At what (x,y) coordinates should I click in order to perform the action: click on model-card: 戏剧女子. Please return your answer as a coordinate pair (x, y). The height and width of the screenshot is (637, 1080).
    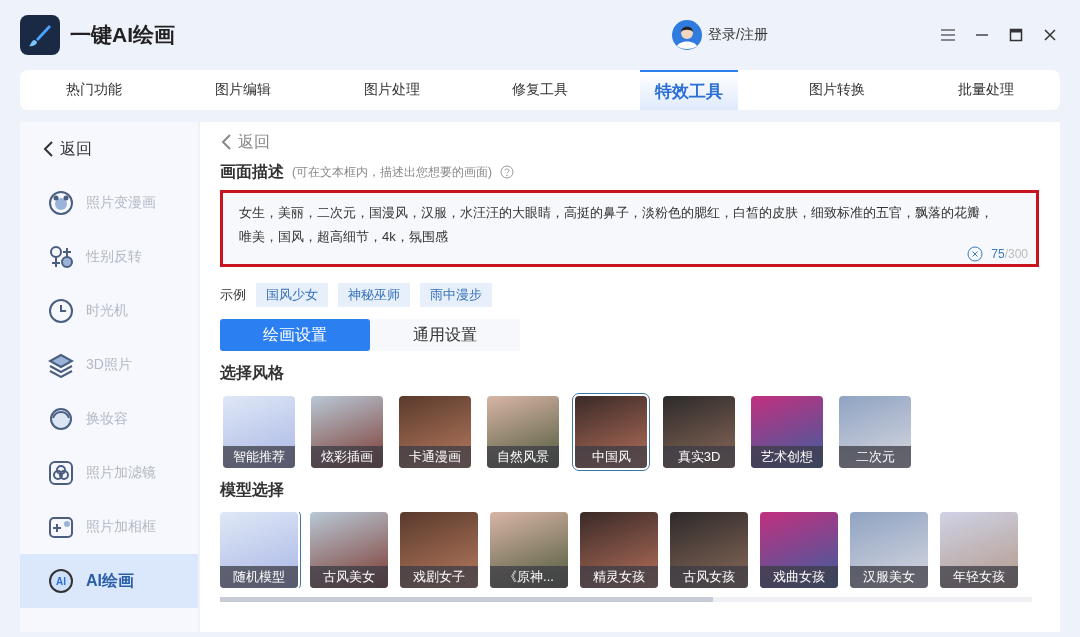
    Looking at the image, I should click on (439, 550).